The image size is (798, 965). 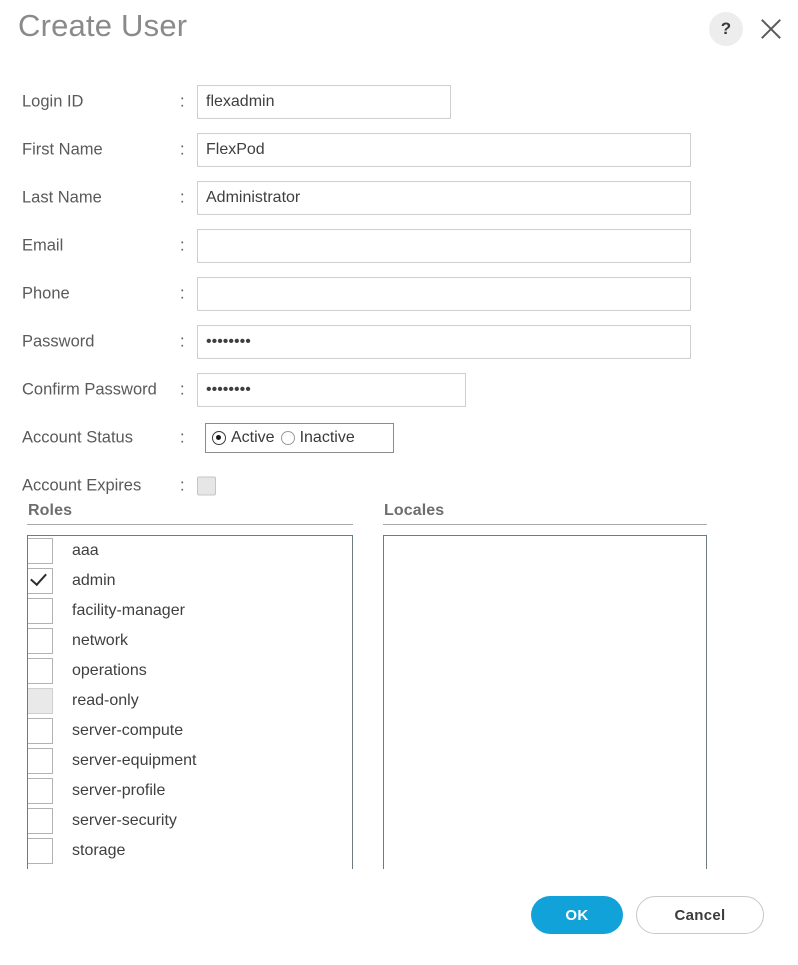 I want to click on colon-last-name: :, so click(x=182, y=197).